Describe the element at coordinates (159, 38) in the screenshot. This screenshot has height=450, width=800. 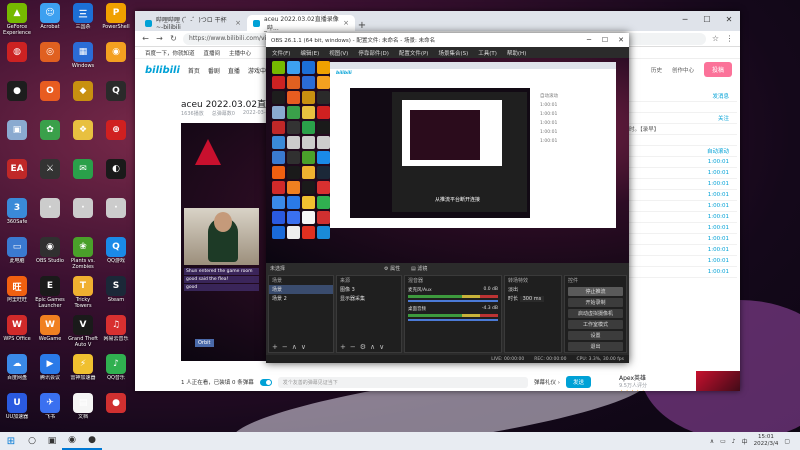
I see `forward-icon: →` at that location.